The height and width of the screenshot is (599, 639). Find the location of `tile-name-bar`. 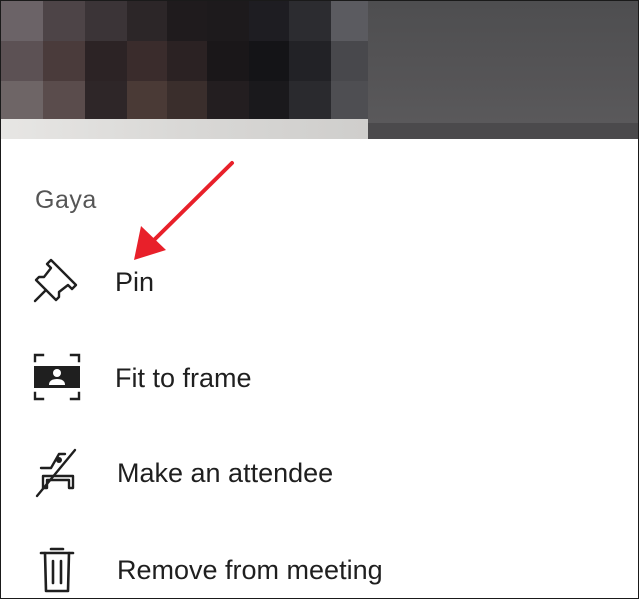

tile-name-bar is located at coordinates (184, 129).